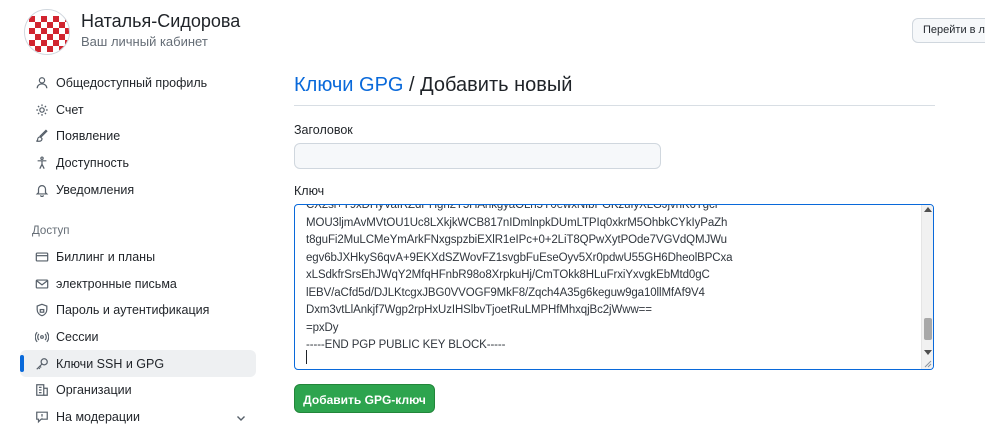 Image resolution: width=985 pixels, height=429 pixels. Describe the element at coordinates (477, 156) in the screenshot. I see `title-input` at that location.